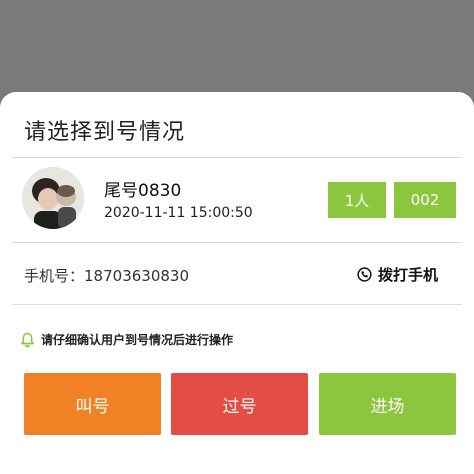 The width and height of the screenshot is (474, 474). What do you see at coordinates (105, 132) in the screenshot?
I see `sheet-title: 请选择到号情况` at bounding box center [105, 132].